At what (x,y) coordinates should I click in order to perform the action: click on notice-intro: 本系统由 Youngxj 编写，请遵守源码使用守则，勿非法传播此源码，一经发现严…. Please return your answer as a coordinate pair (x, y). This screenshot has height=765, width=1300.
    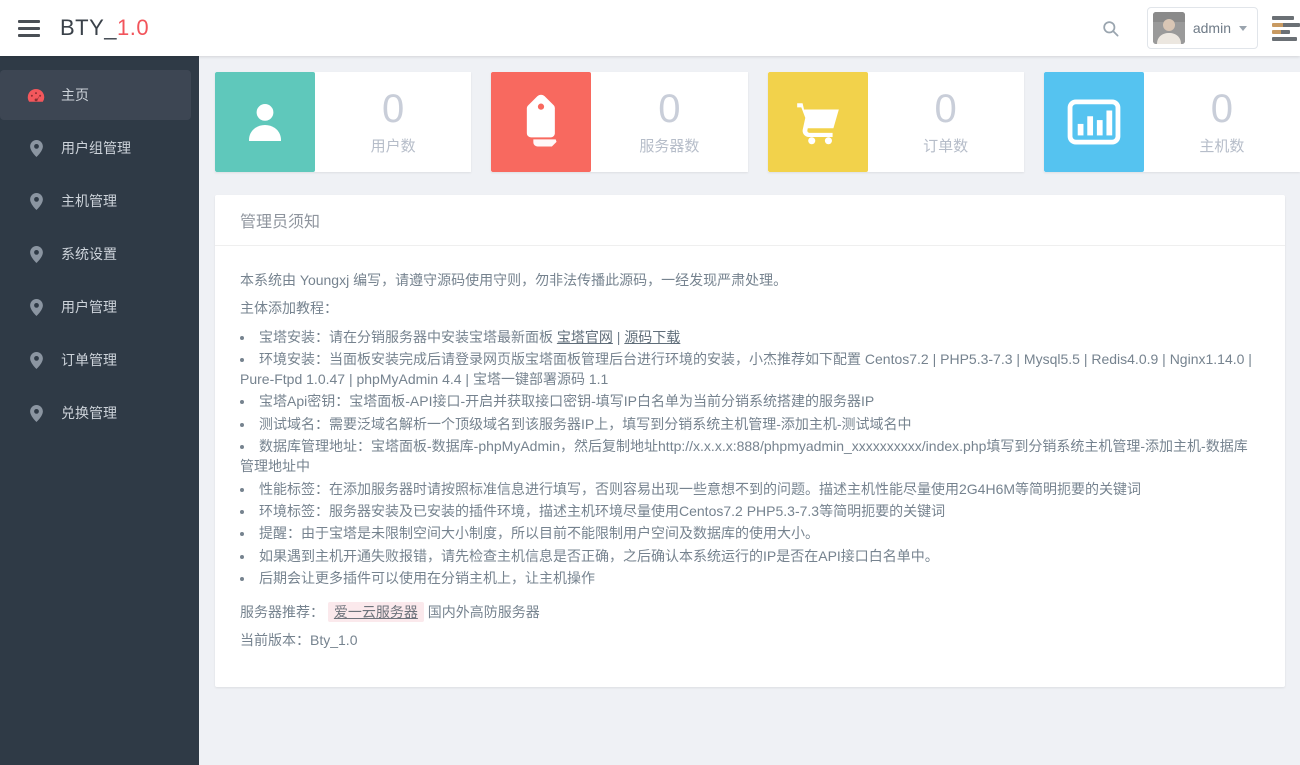
    Looking at the image, I should click on (514, 280).